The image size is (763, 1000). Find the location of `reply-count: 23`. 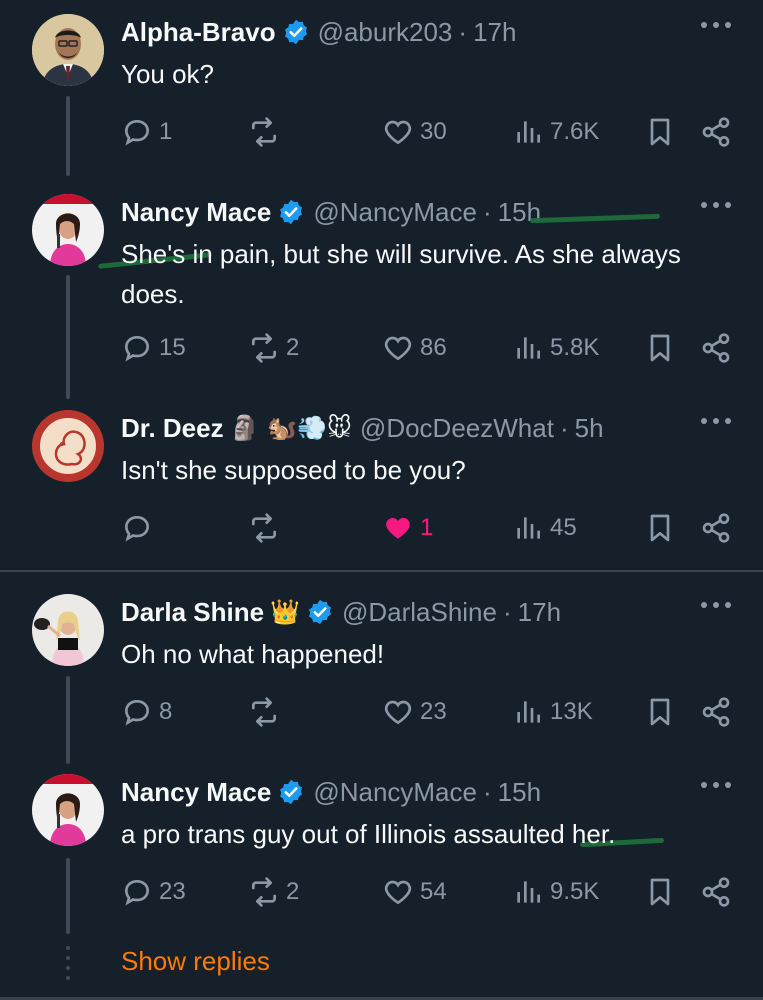

reply-count: 23 is located at coordinates (172, 891).